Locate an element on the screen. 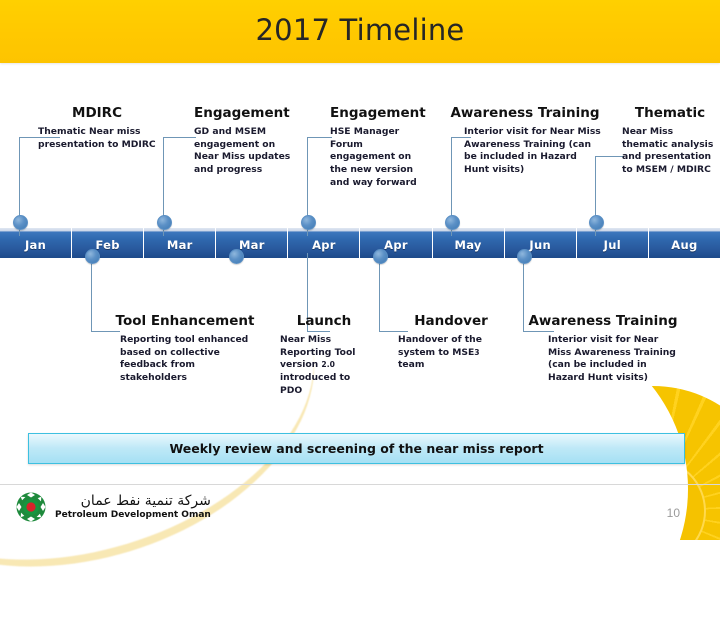  block-awareness-training-top-heading: Awareness Training is located at coordinates (525, 113).